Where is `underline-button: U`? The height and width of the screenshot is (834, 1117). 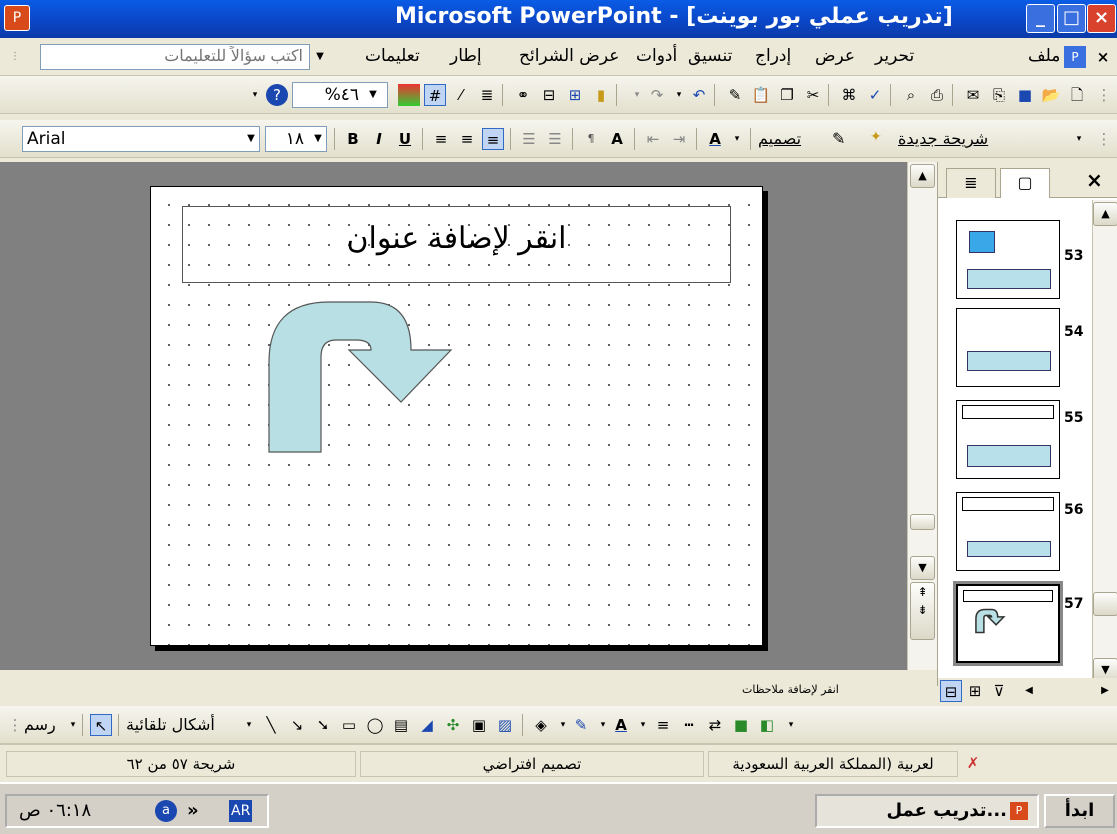
underline-button: U is located at coordinates (405, 139).